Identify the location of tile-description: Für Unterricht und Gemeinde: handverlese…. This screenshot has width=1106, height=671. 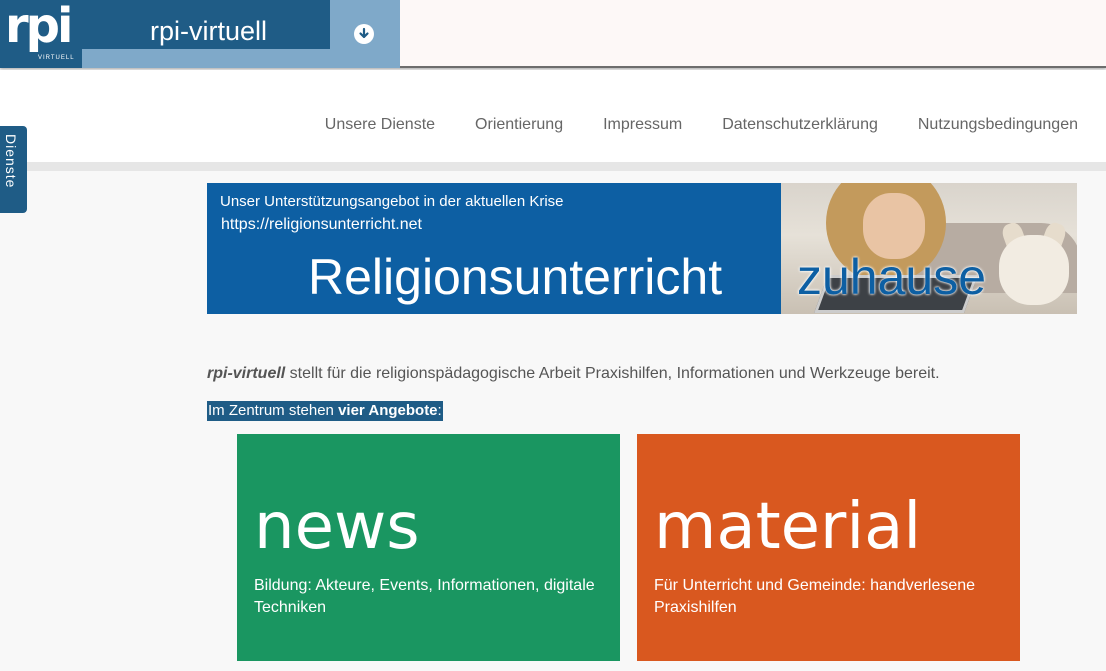
(815, 596).